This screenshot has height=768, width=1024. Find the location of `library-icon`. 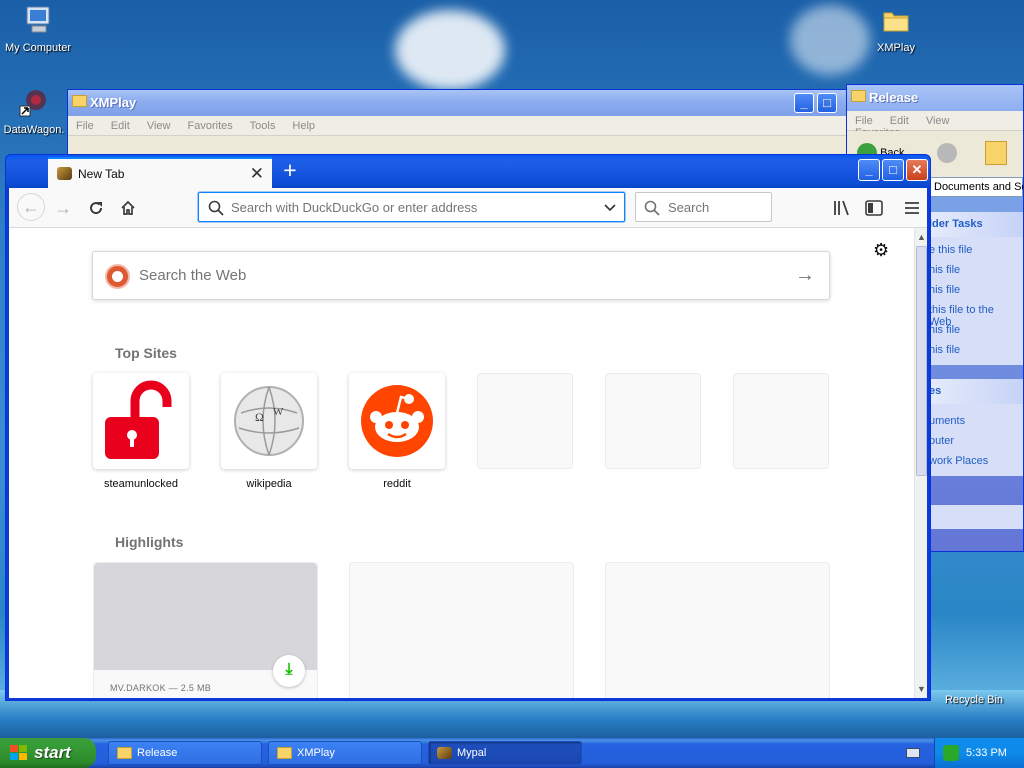

library-icon is located at coordinates (842, 208).